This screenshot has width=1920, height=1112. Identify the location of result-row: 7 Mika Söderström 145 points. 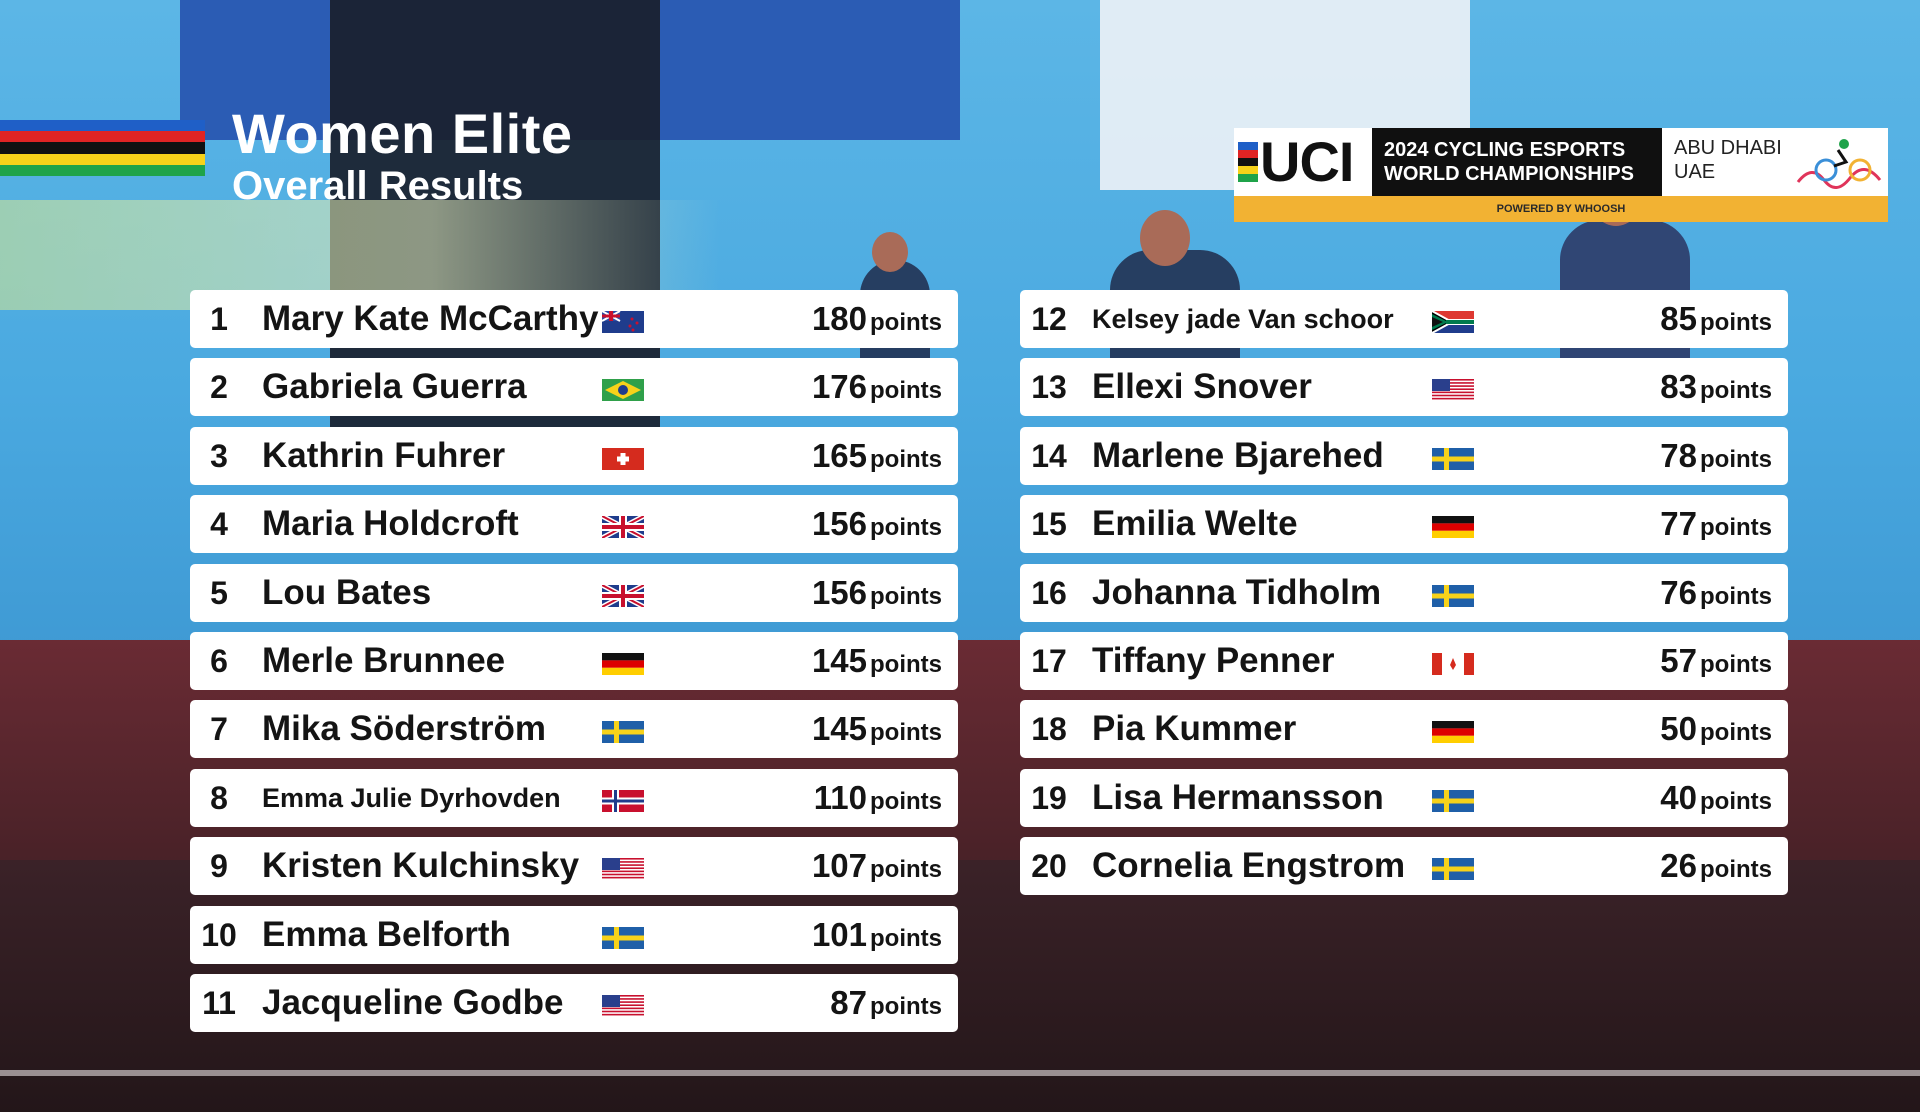
(574, 729).